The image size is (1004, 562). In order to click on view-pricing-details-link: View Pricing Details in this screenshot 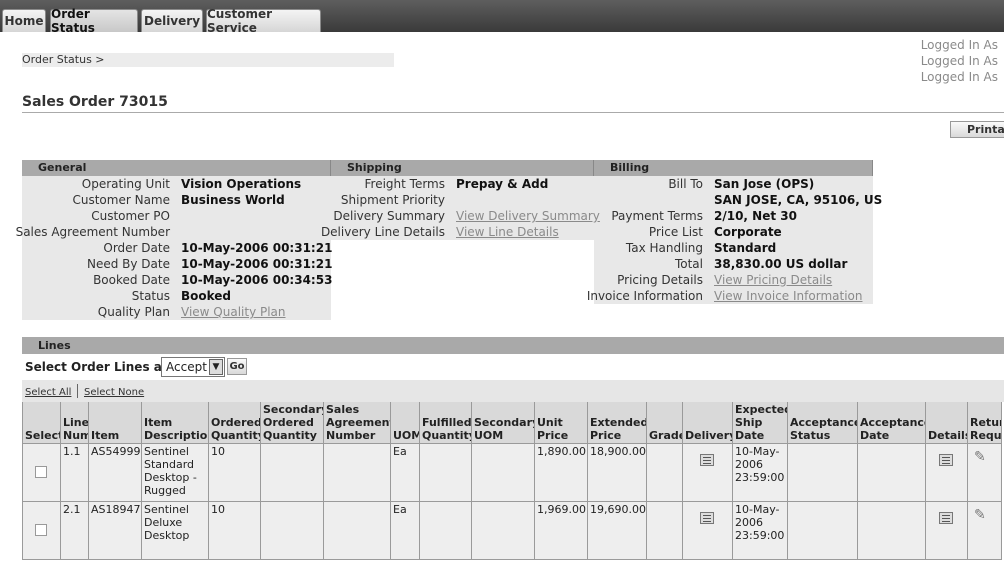, I will do `click(773, 280)`.